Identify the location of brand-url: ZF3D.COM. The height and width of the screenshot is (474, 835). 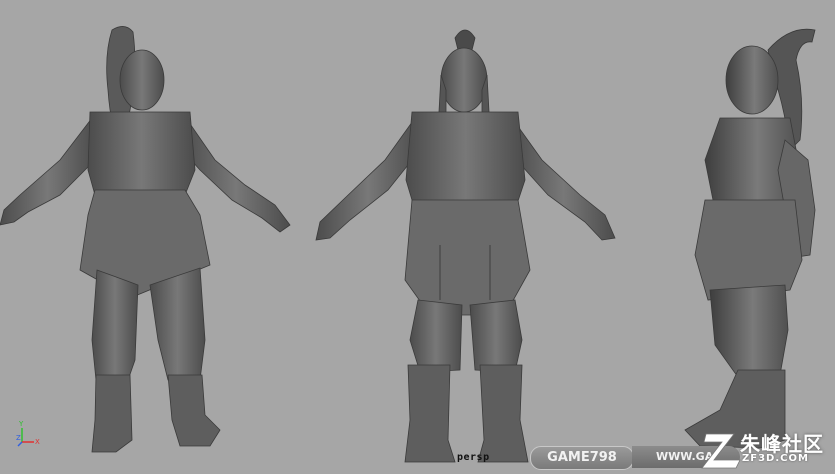
(775, 458).